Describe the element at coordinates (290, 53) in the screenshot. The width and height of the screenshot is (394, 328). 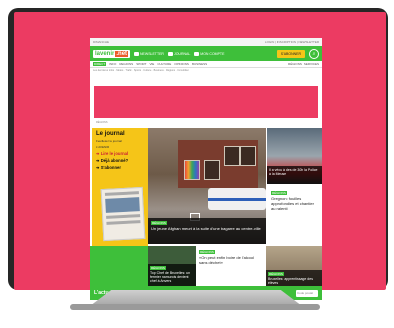
I see `subscribe-button: S'ABONNER` at that location.